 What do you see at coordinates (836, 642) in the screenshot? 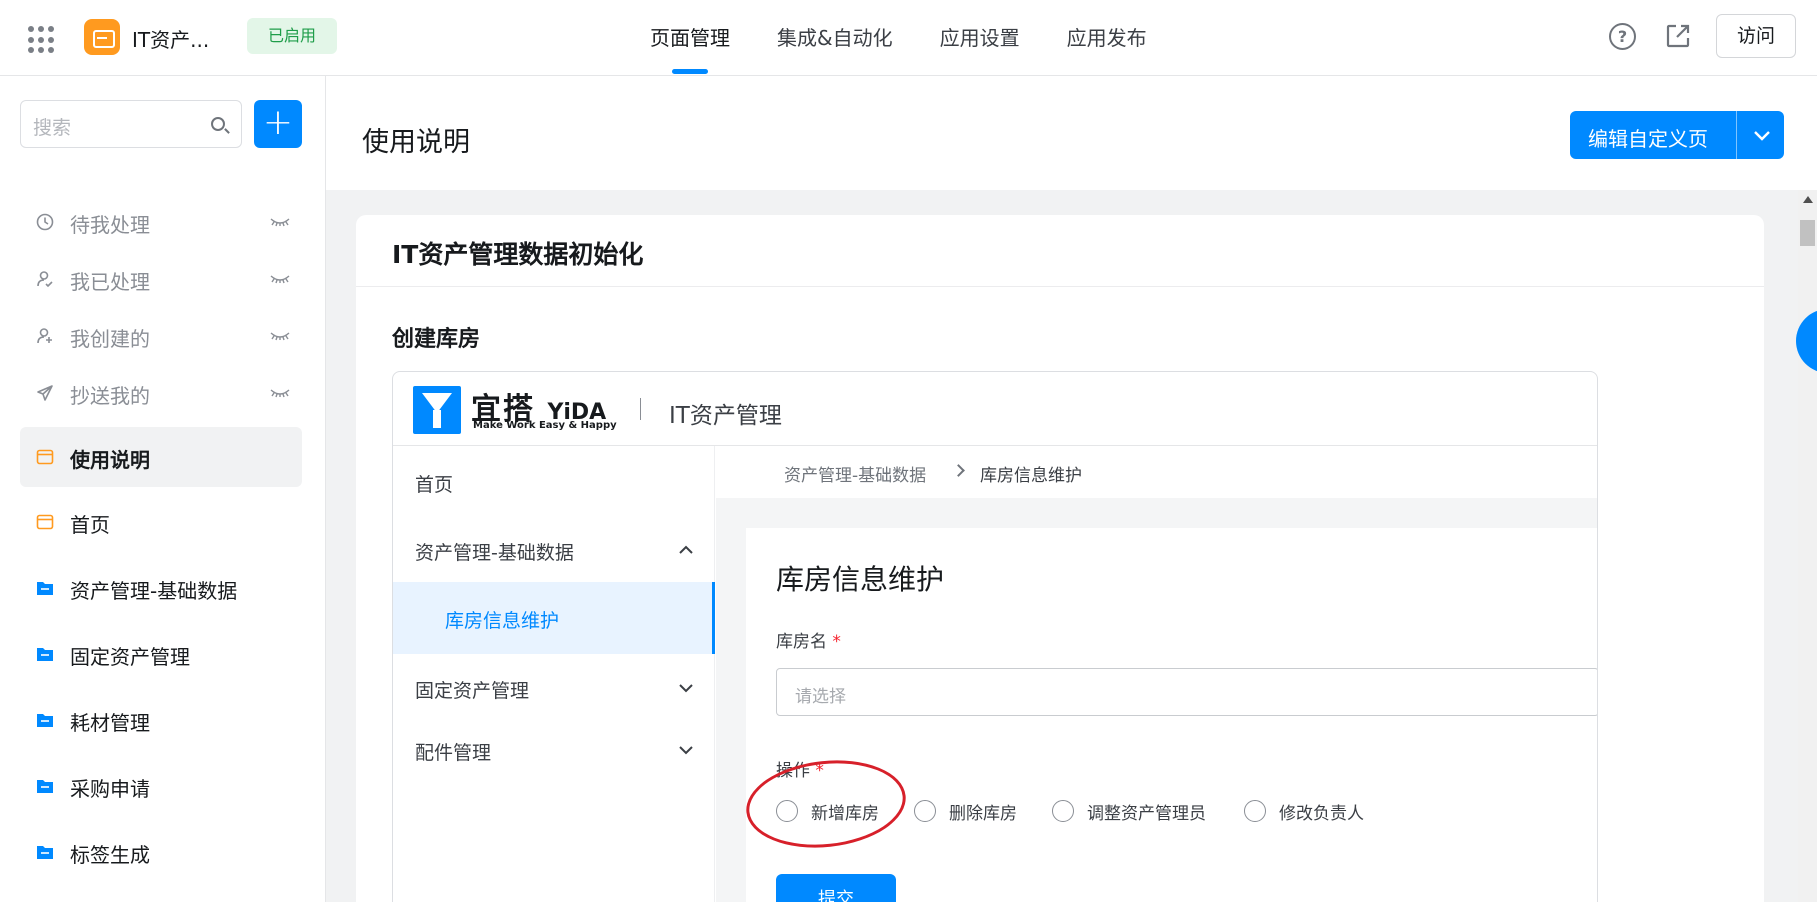
I see `required-mark: *` at bounding box center [836, 642].